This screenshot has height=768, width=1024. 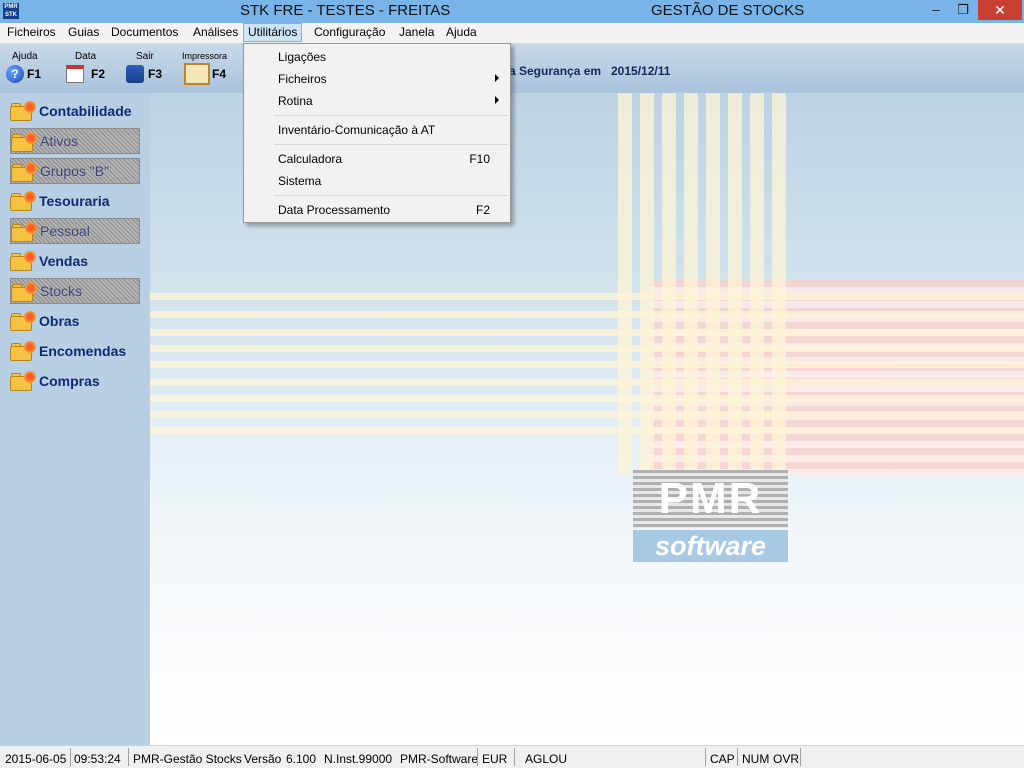 I want to click on sidebar-item-label: Pessoal, so click(x=65, y=231).